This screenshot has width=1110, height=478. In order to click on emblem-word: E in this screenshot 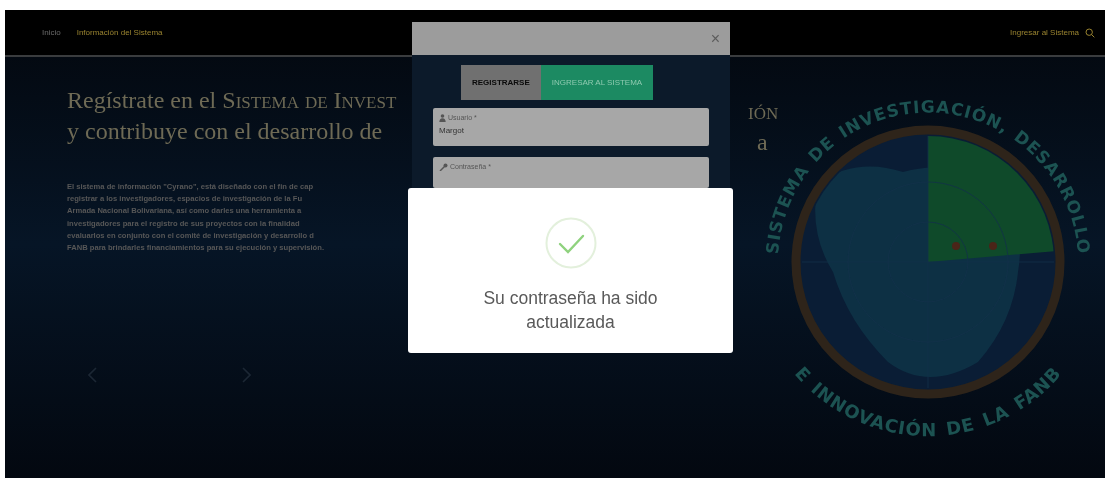, I will do `click(803, 374)`.